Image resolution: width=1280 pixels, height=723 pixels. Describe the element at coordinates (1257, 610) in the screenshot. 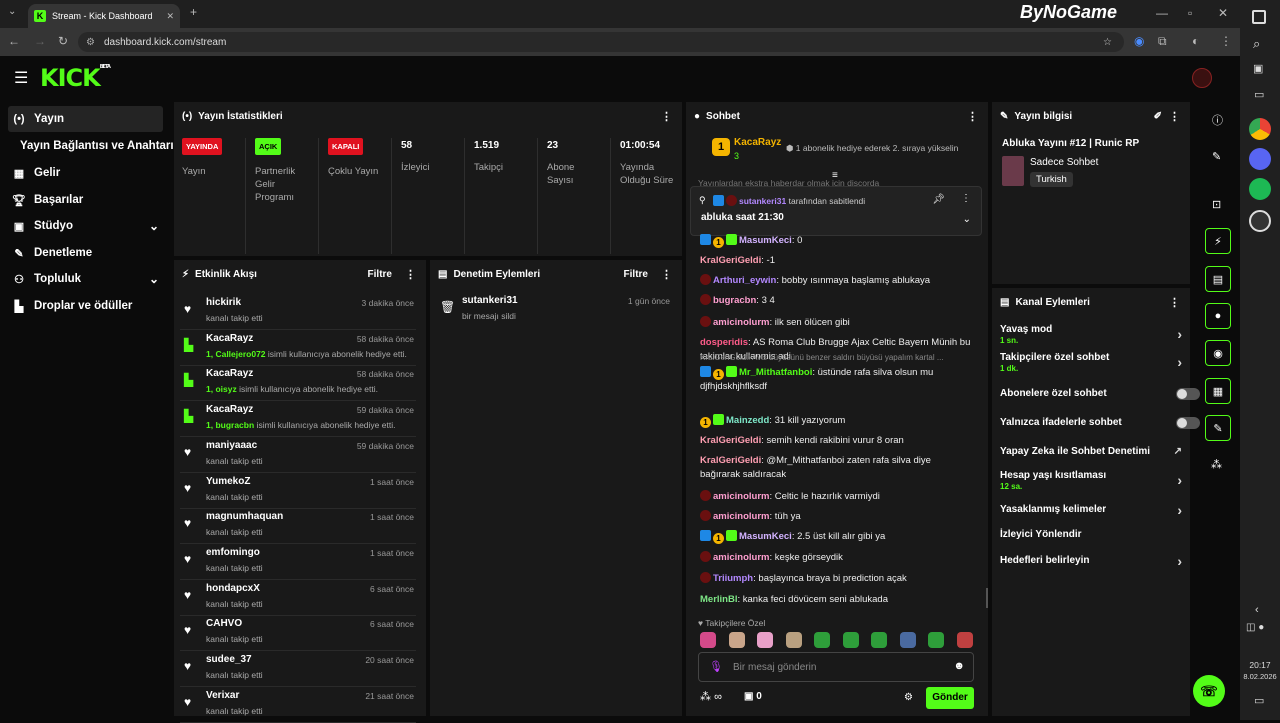

I see `chevron-left-icon: ‹` at that location.